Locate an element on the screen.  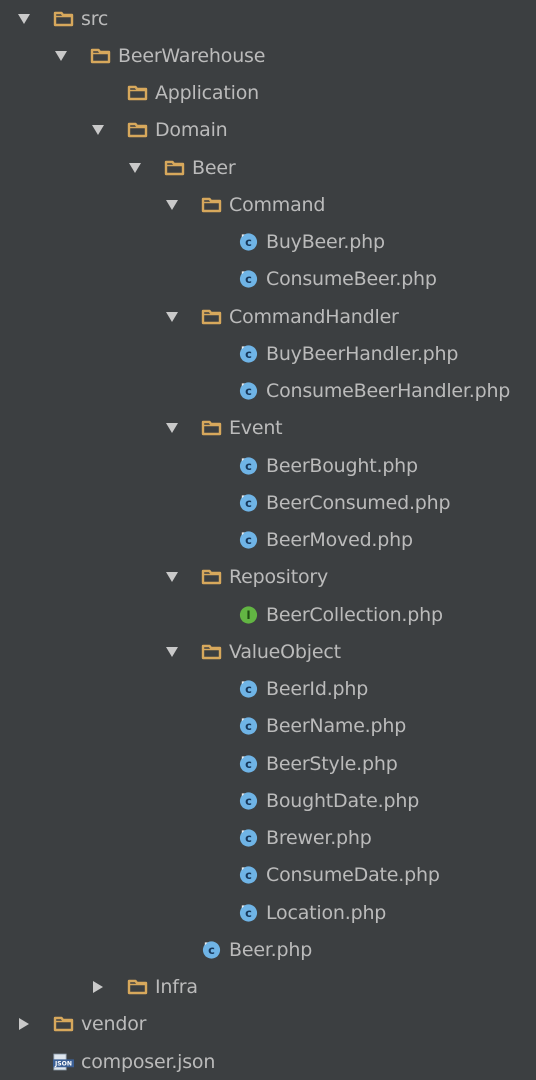
tree-item-beerwarehouse: BeerWarehouse is located at coordinates (159, 55).